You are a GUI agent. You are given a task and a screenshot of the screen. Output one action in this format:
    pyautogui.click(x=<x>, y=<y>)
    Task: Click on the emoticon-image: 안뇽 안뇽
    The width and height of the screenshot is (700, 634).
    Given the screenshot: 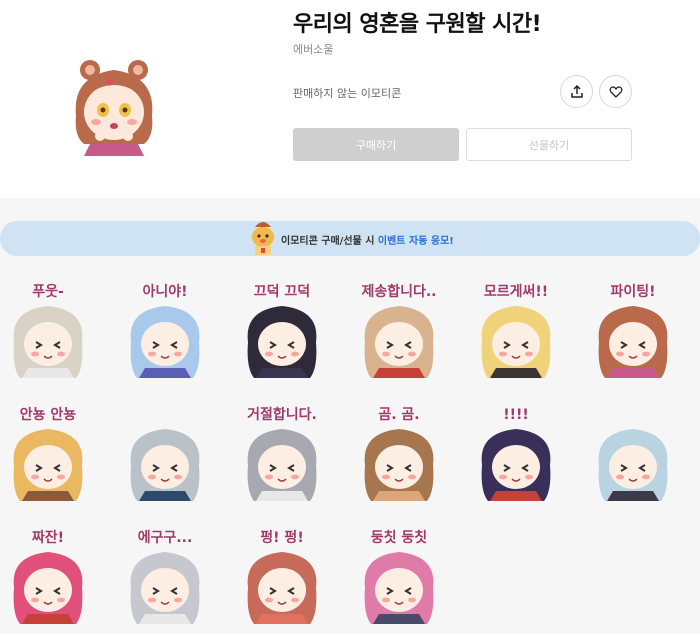 What is the action you would take?
    pyautogui.click(x=48, y=453)
    